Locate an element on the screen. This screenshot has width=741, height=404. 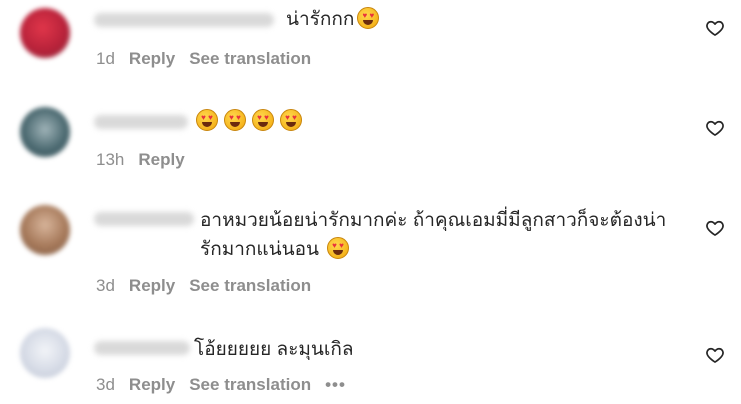
comment-meta: 3d Reply See translation is located at coordinates (210, 286).